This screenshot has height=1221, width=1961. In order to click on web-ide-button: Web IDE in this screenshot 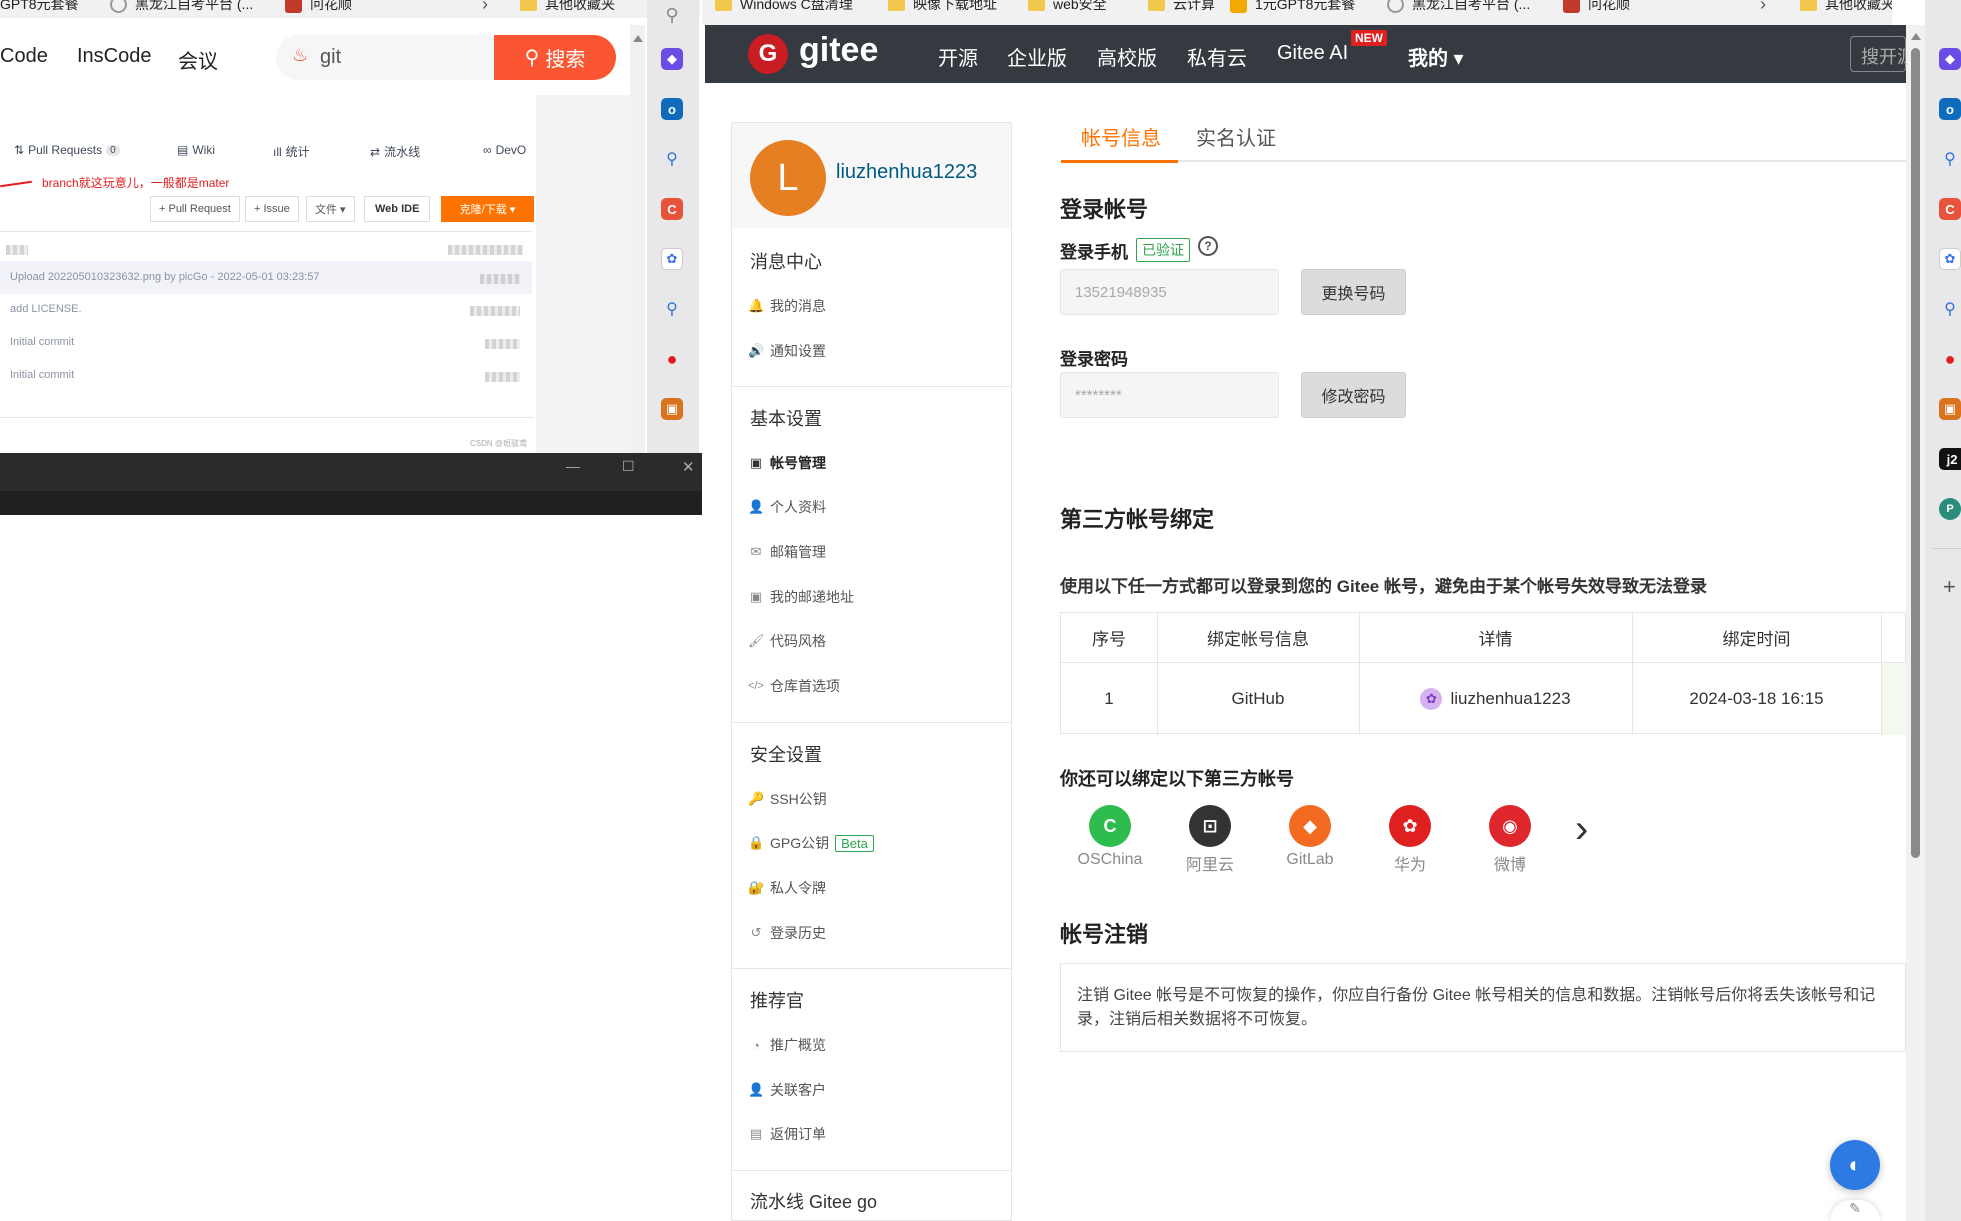, I will do `click(397, 209)`.